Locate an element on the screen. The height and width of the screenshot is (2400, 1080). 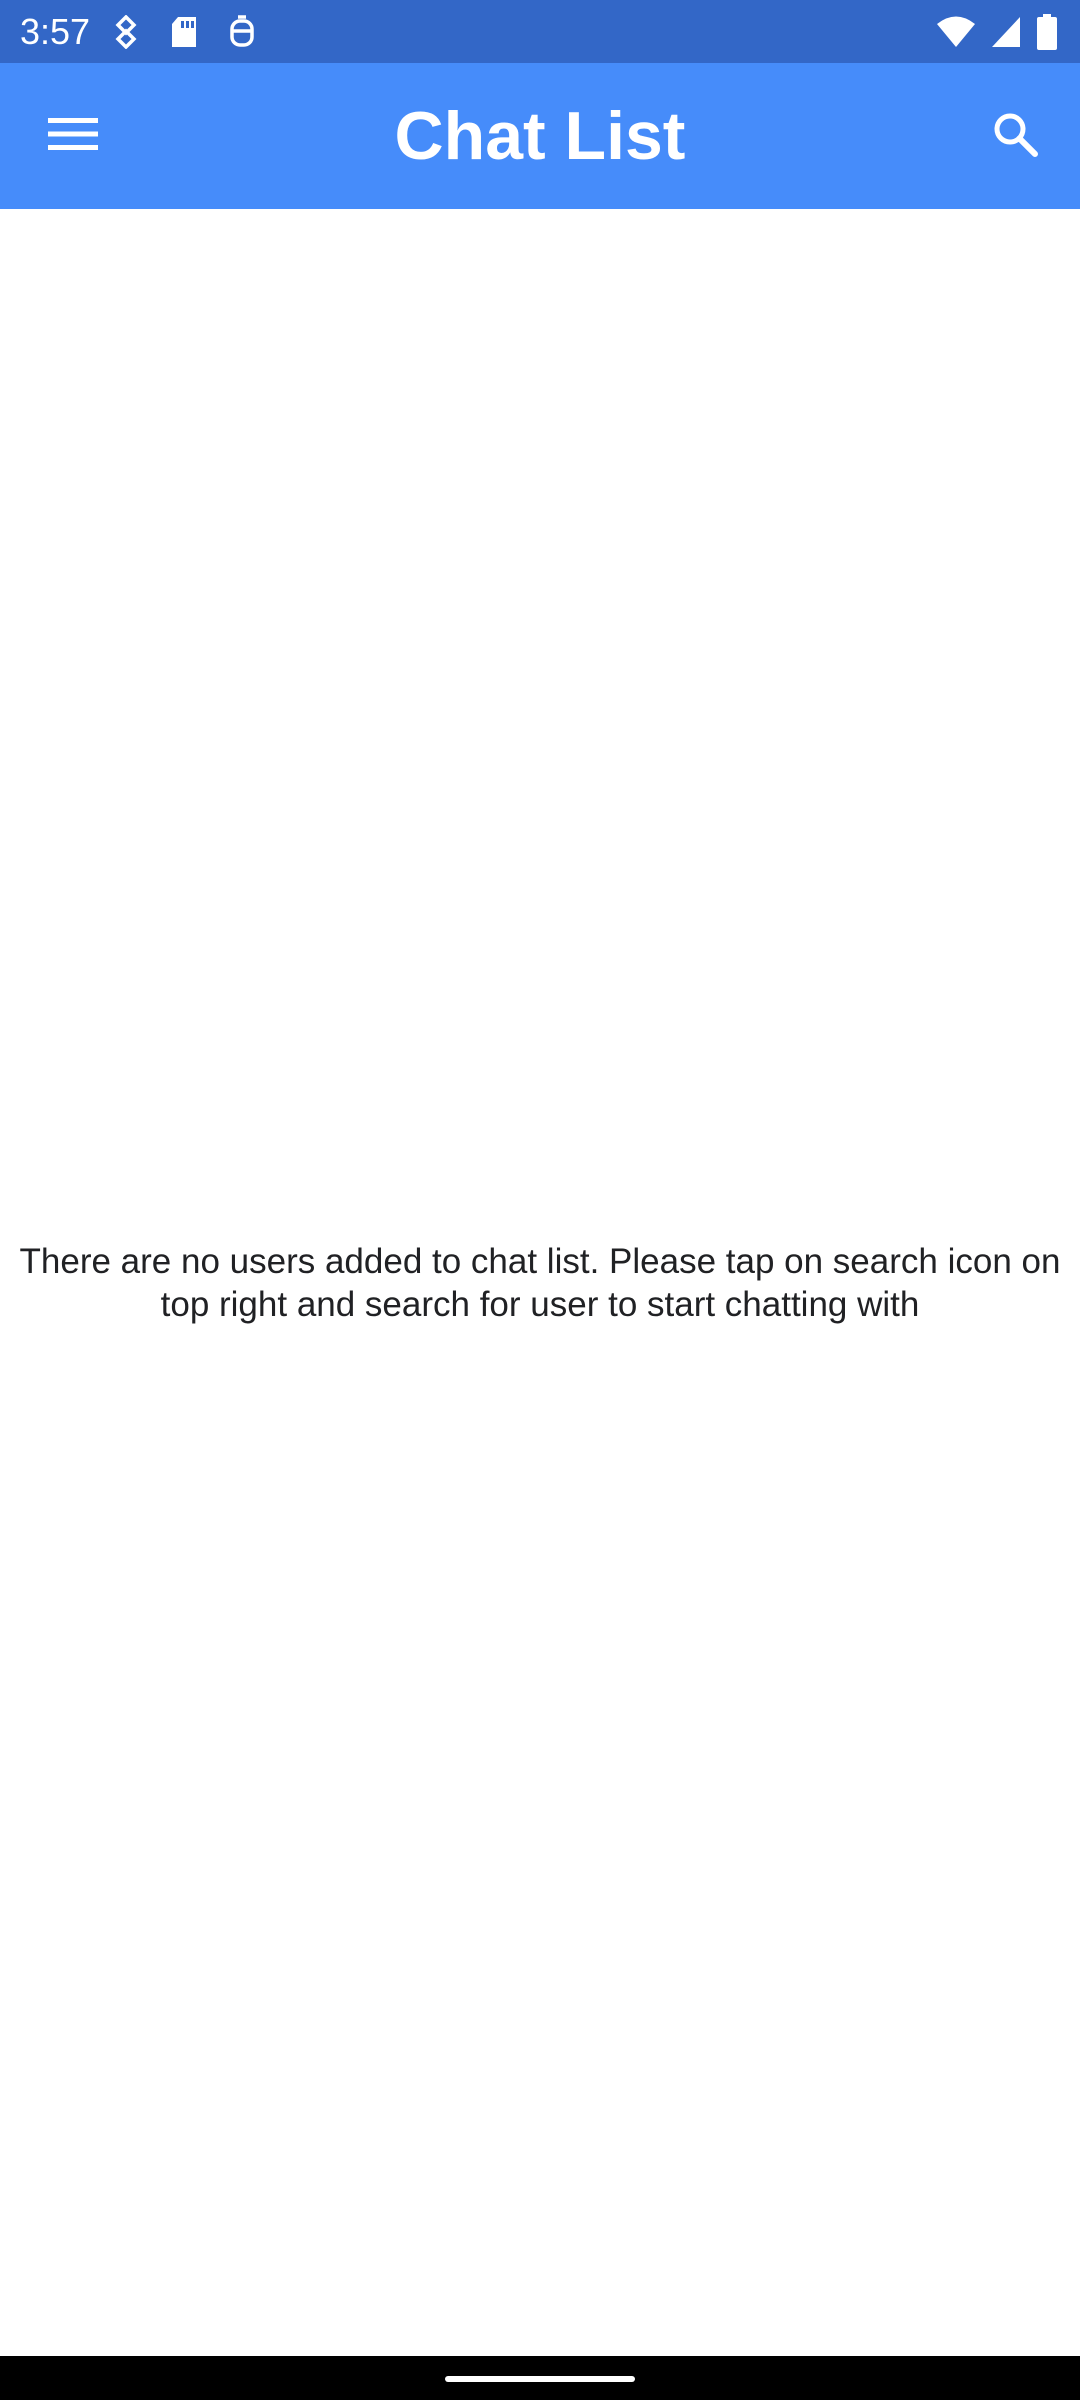
app-bar: Chat List is located at coordinates (540, 136).